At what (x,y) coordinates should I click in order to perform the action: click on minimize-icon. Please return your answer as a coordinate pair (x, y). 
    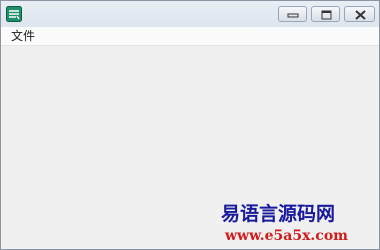
    Looking at the image, I should click on (293, 15).